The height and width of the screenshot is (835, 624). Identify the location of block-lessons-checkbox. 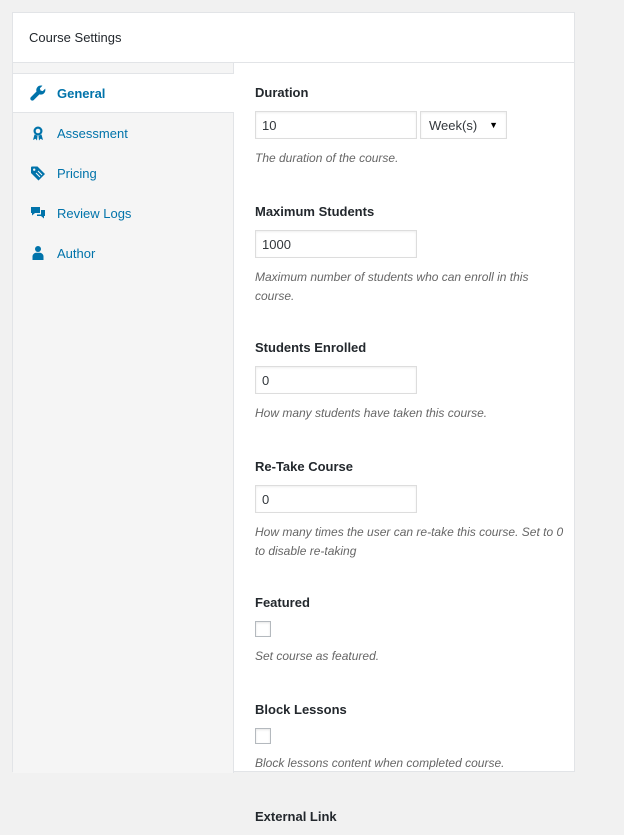
(263, 736).